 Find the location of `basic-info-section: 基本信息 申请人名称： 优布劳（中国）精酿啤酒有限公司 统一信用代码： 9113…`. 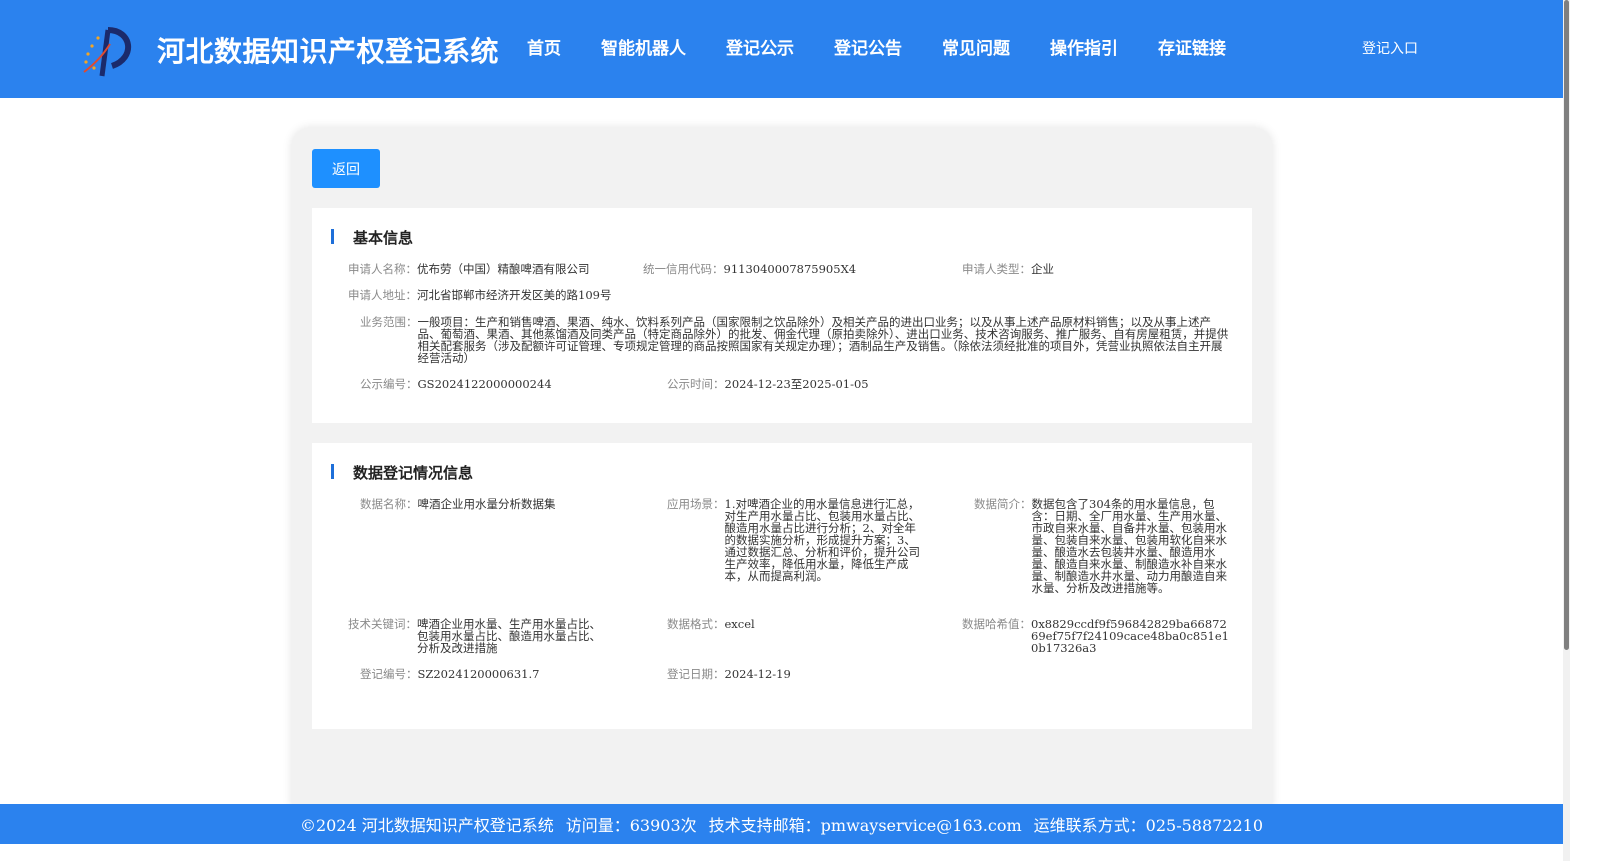

basic-info-section: 基本信息 申请人名称： 优布劳（中国）精酿啤酒有限公司 统一信用代码： 9113… is located at coordinates (782, 315).